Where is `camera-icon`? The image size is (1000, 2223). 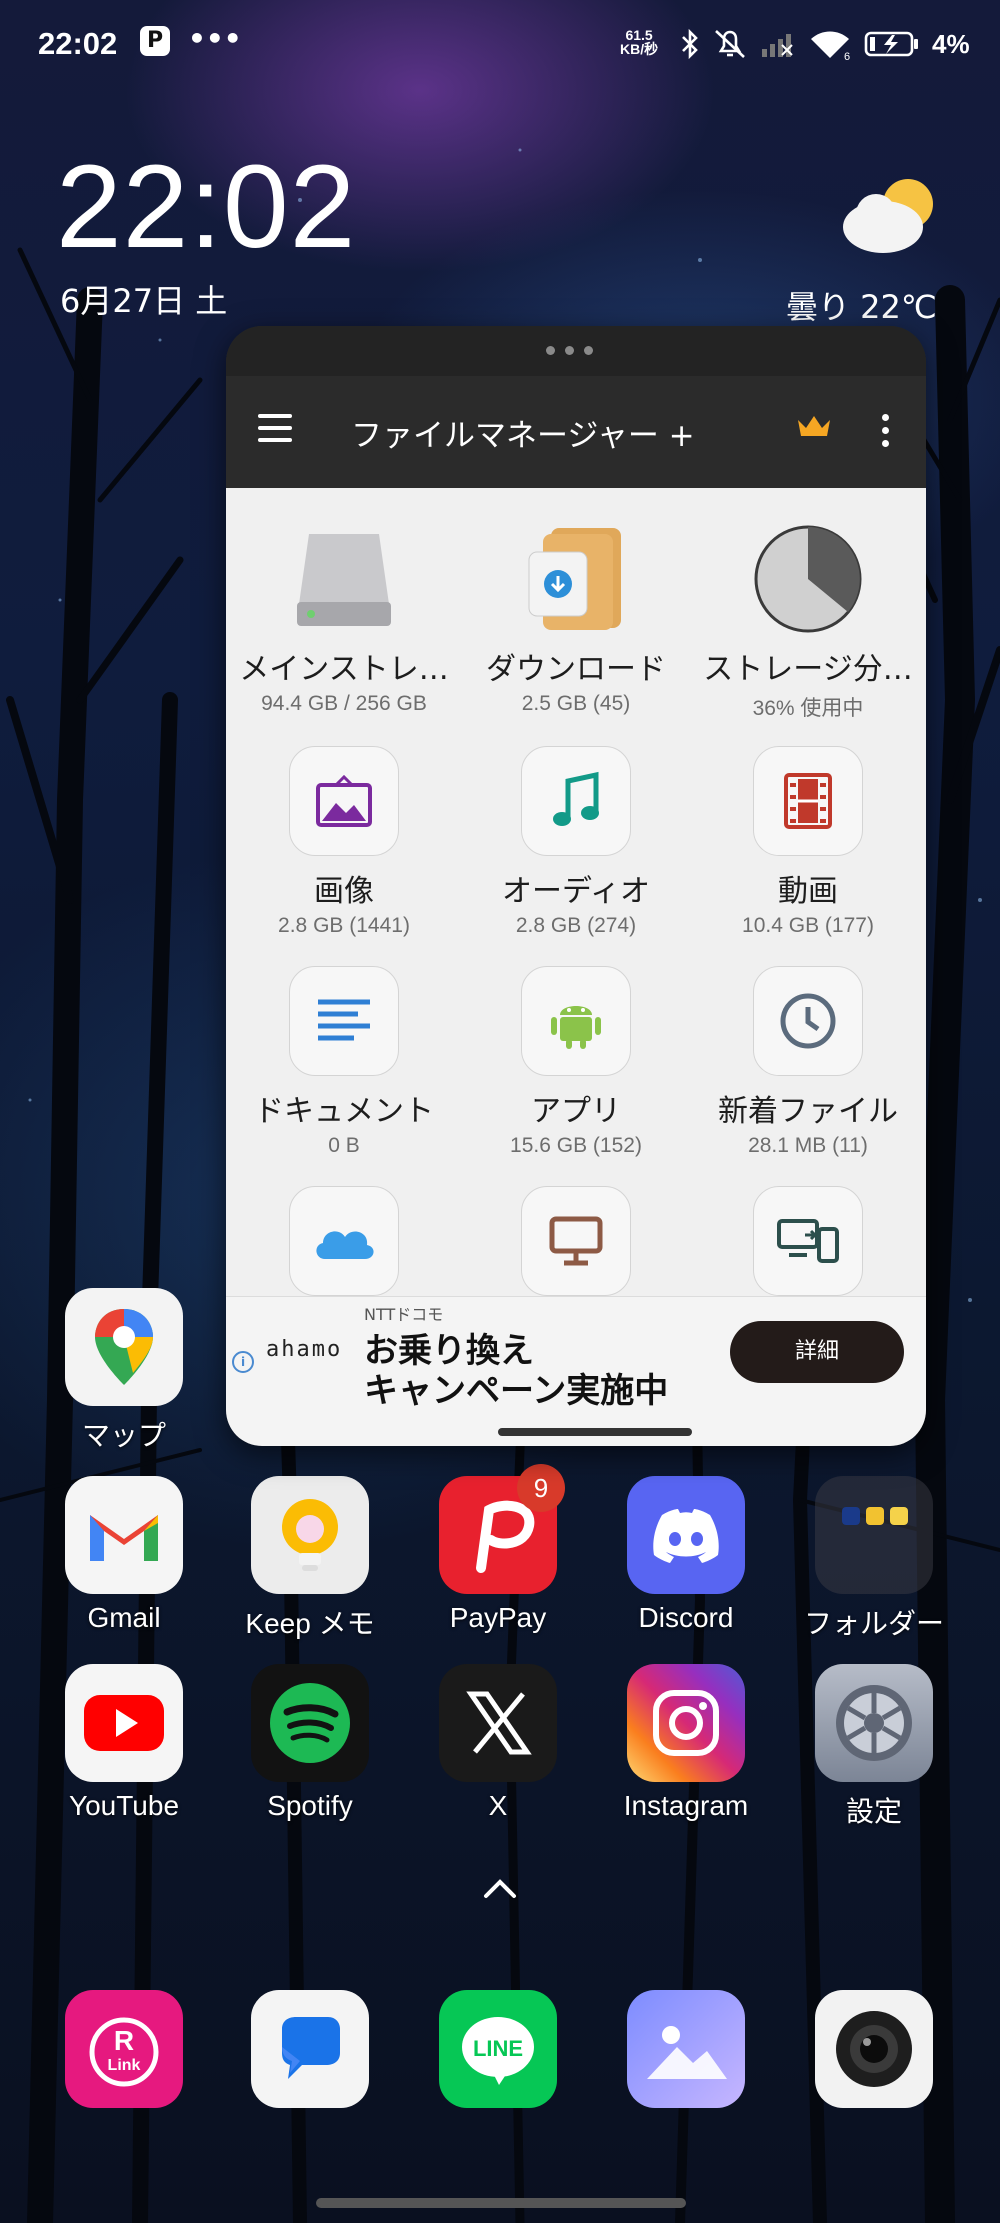 camera-icon is located at coordinates (874, 2049).